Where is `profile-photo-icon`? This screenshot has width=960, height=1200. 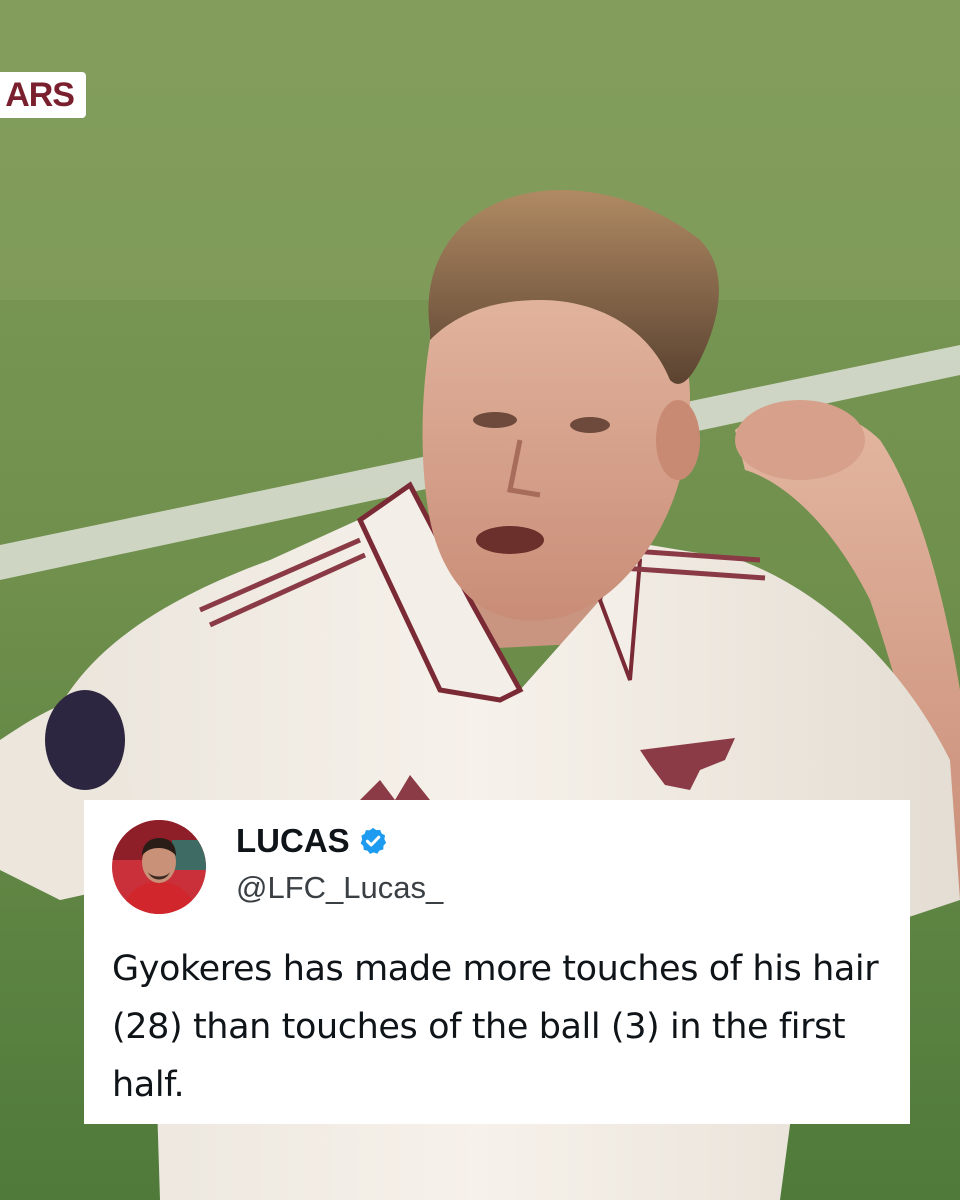
profile-photo-icon is located at coordinates (159, 867).